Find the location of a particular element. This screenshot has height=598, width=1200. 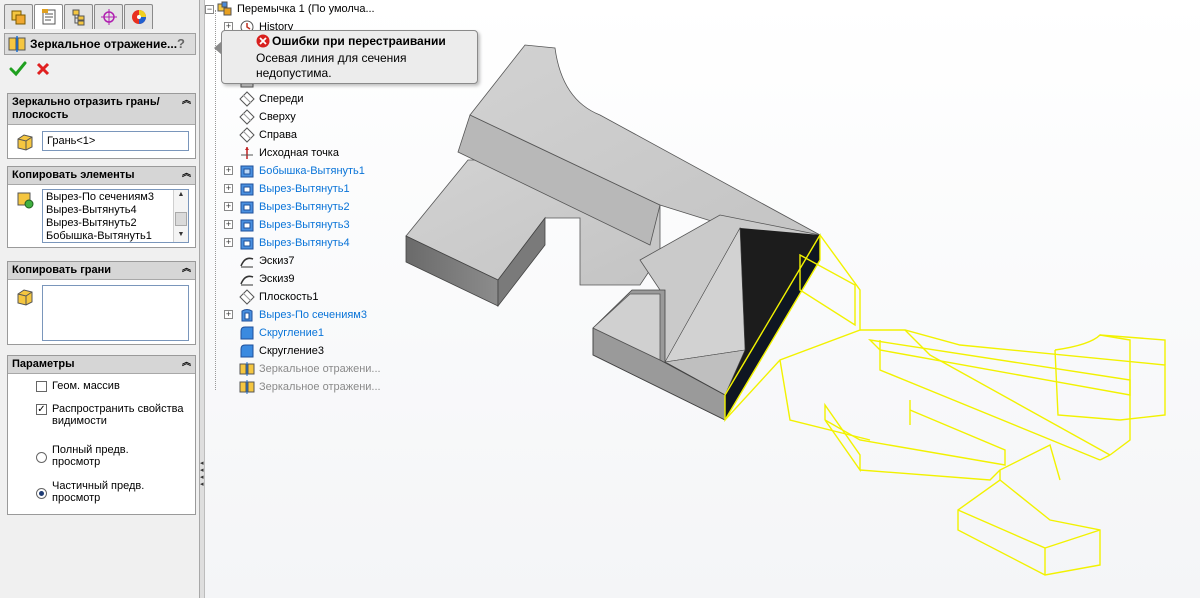

tree-node-label: Эскиз9 is located at coordinates (277, 279).